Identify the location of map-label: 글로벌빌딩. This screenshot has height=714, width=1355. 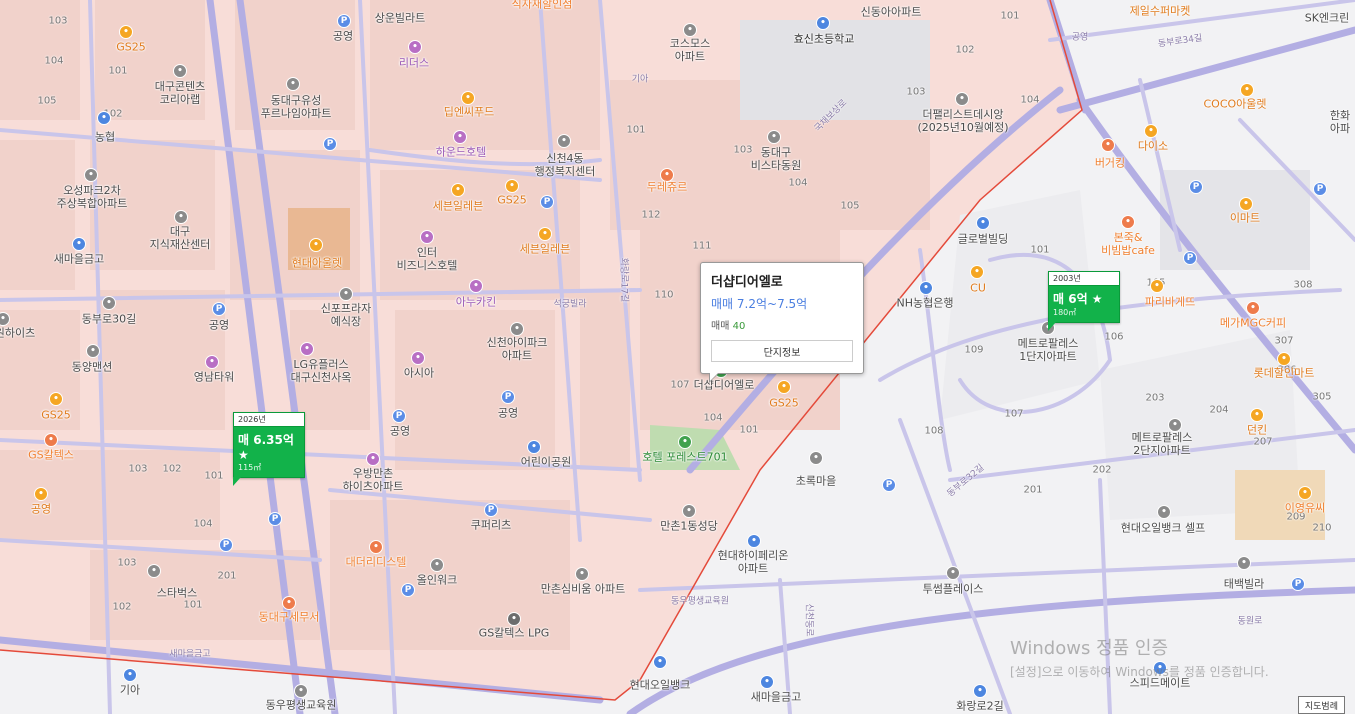
(983, 238).